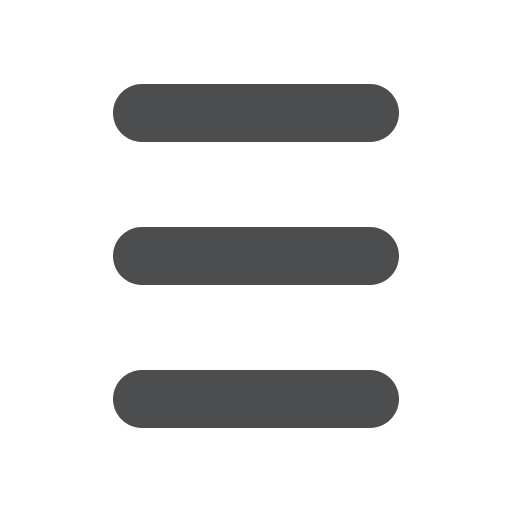 The width and height of the screenshot is (512, 512). Describe the element at coordinates (256, 399) in the screenshot. I see `menu-bar-bottom` at that location.